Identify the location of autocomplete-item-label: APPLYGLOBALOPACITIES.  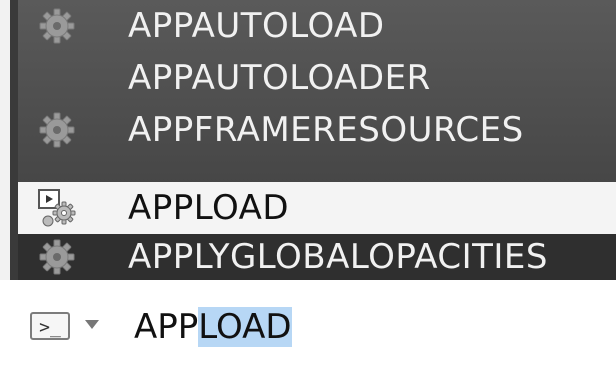
(338, 257).